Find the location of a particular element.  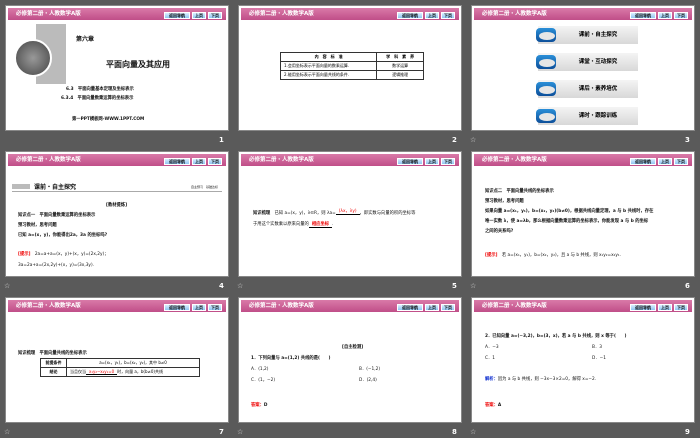

menu-label: 课后・素养培优 is located at coordinates (598, 89).